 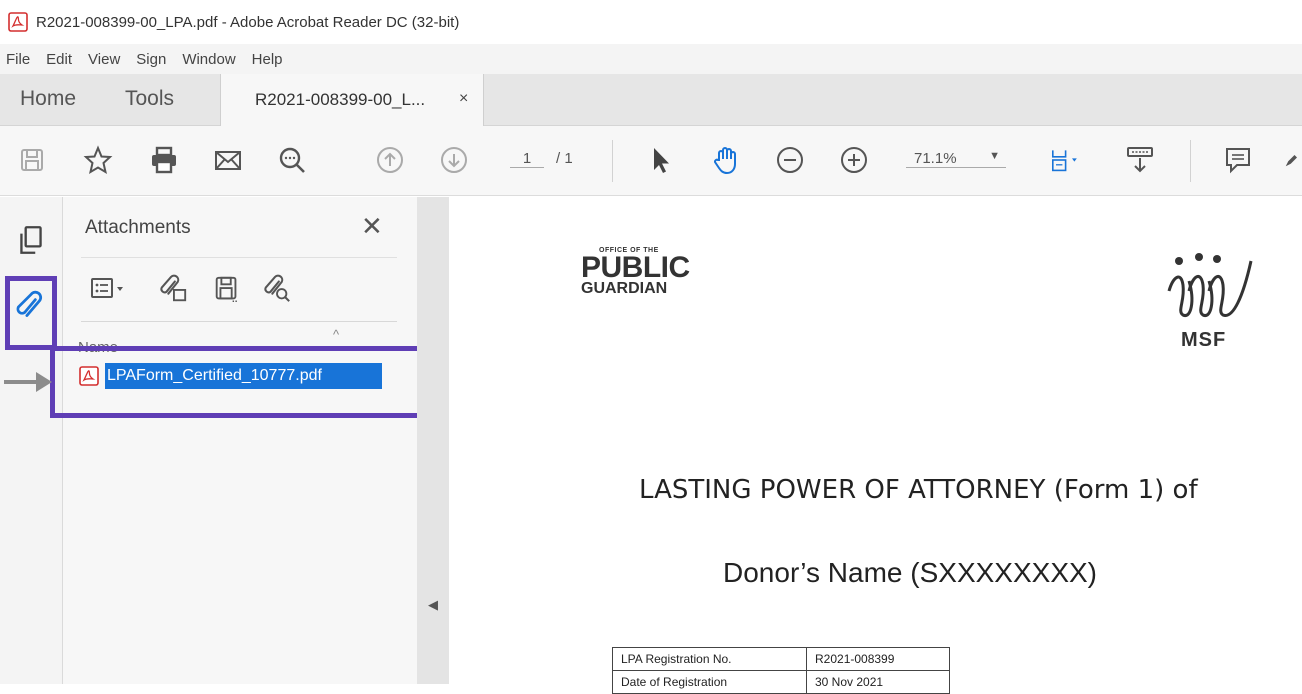 I want to click on zoom-out-button, so click(x=790, y=160).